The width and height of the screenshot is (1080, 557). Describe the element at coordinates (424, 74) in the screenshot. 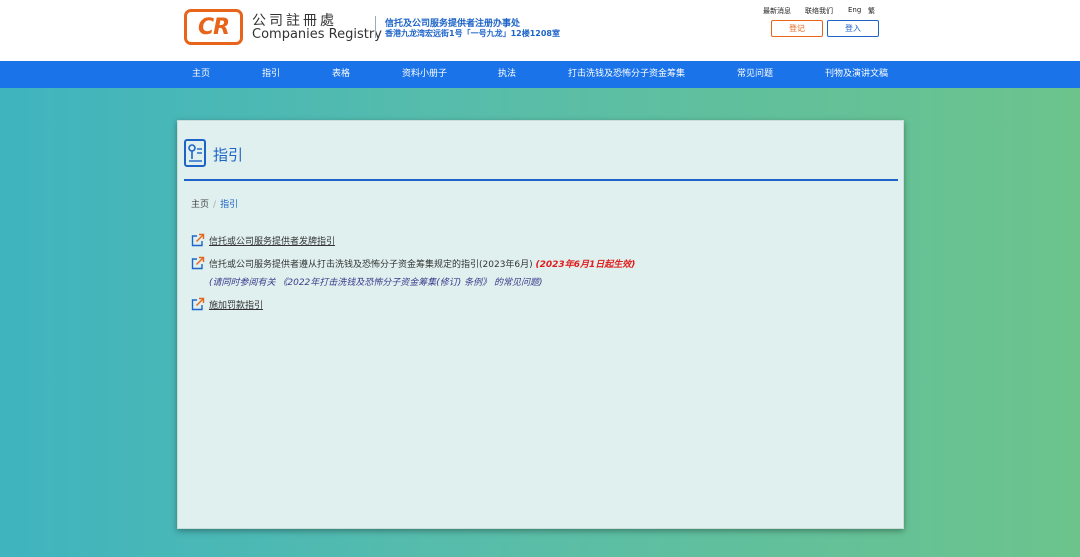

I see `nav-item-pamphlets: 资料小册子` at that location.